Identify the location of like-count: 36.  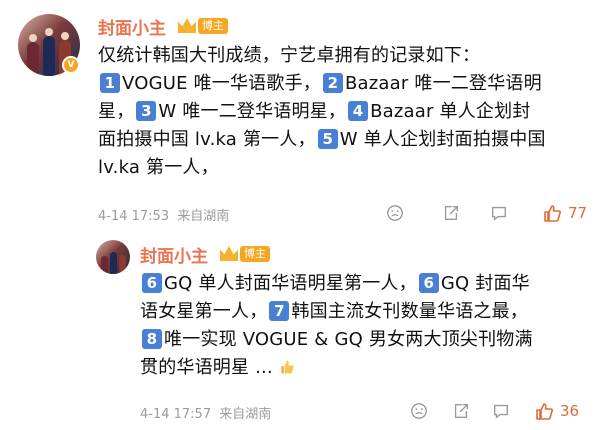
(570, 411).